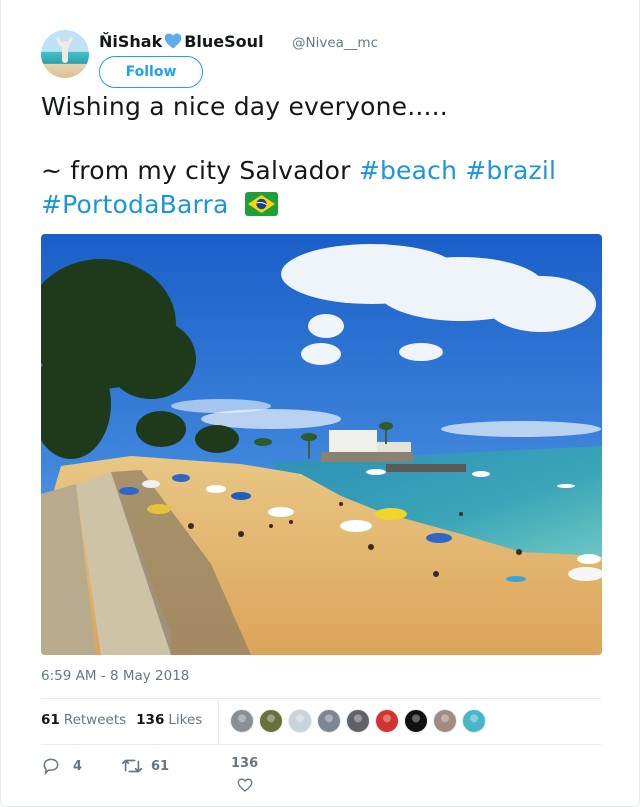  I want to click on author-handle: @Nivea__mc, so click(335, 43).